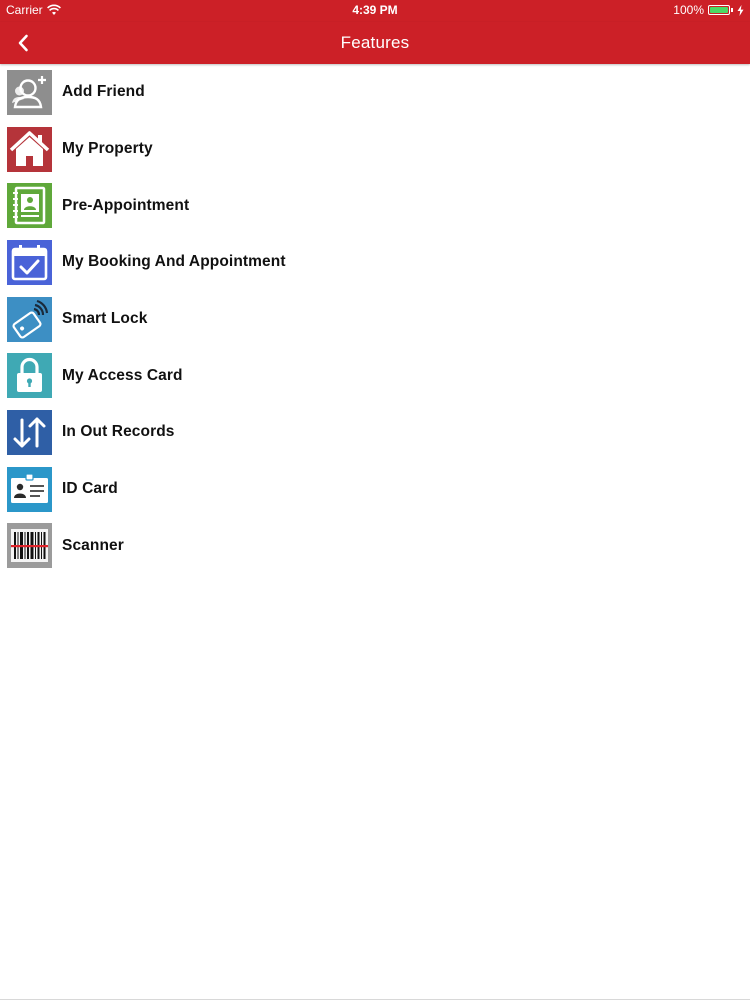  I want to click on battery-fill, so click(719, 10).